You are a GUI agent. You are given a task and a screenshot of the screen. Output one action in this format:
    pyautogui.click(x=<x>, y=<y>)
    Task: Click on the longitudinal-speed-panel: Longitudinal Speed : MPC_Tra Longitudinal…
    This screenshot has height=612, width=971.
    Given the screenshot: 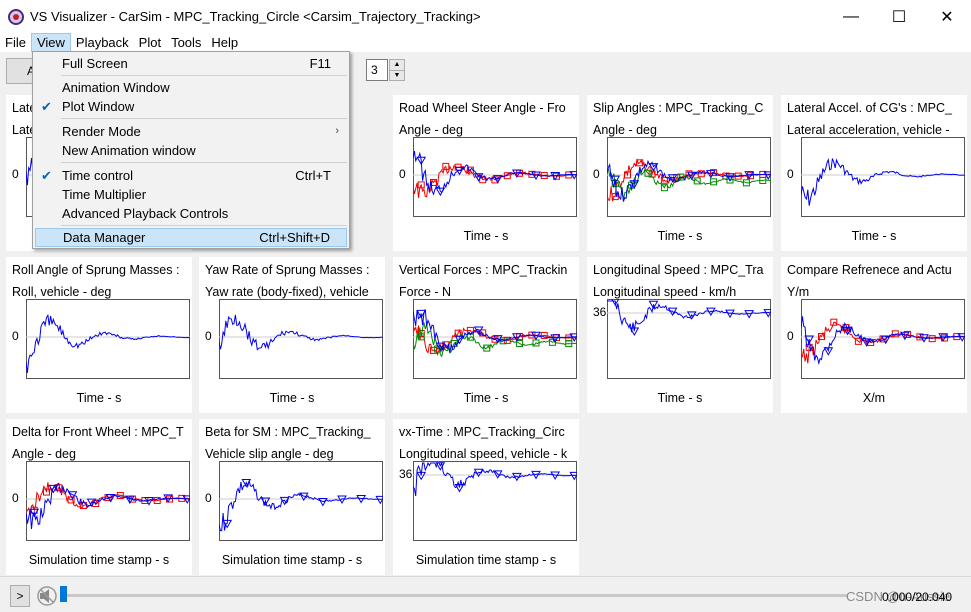 What is the action you would take?
    pyautogui.click(x=680, y=335)
    